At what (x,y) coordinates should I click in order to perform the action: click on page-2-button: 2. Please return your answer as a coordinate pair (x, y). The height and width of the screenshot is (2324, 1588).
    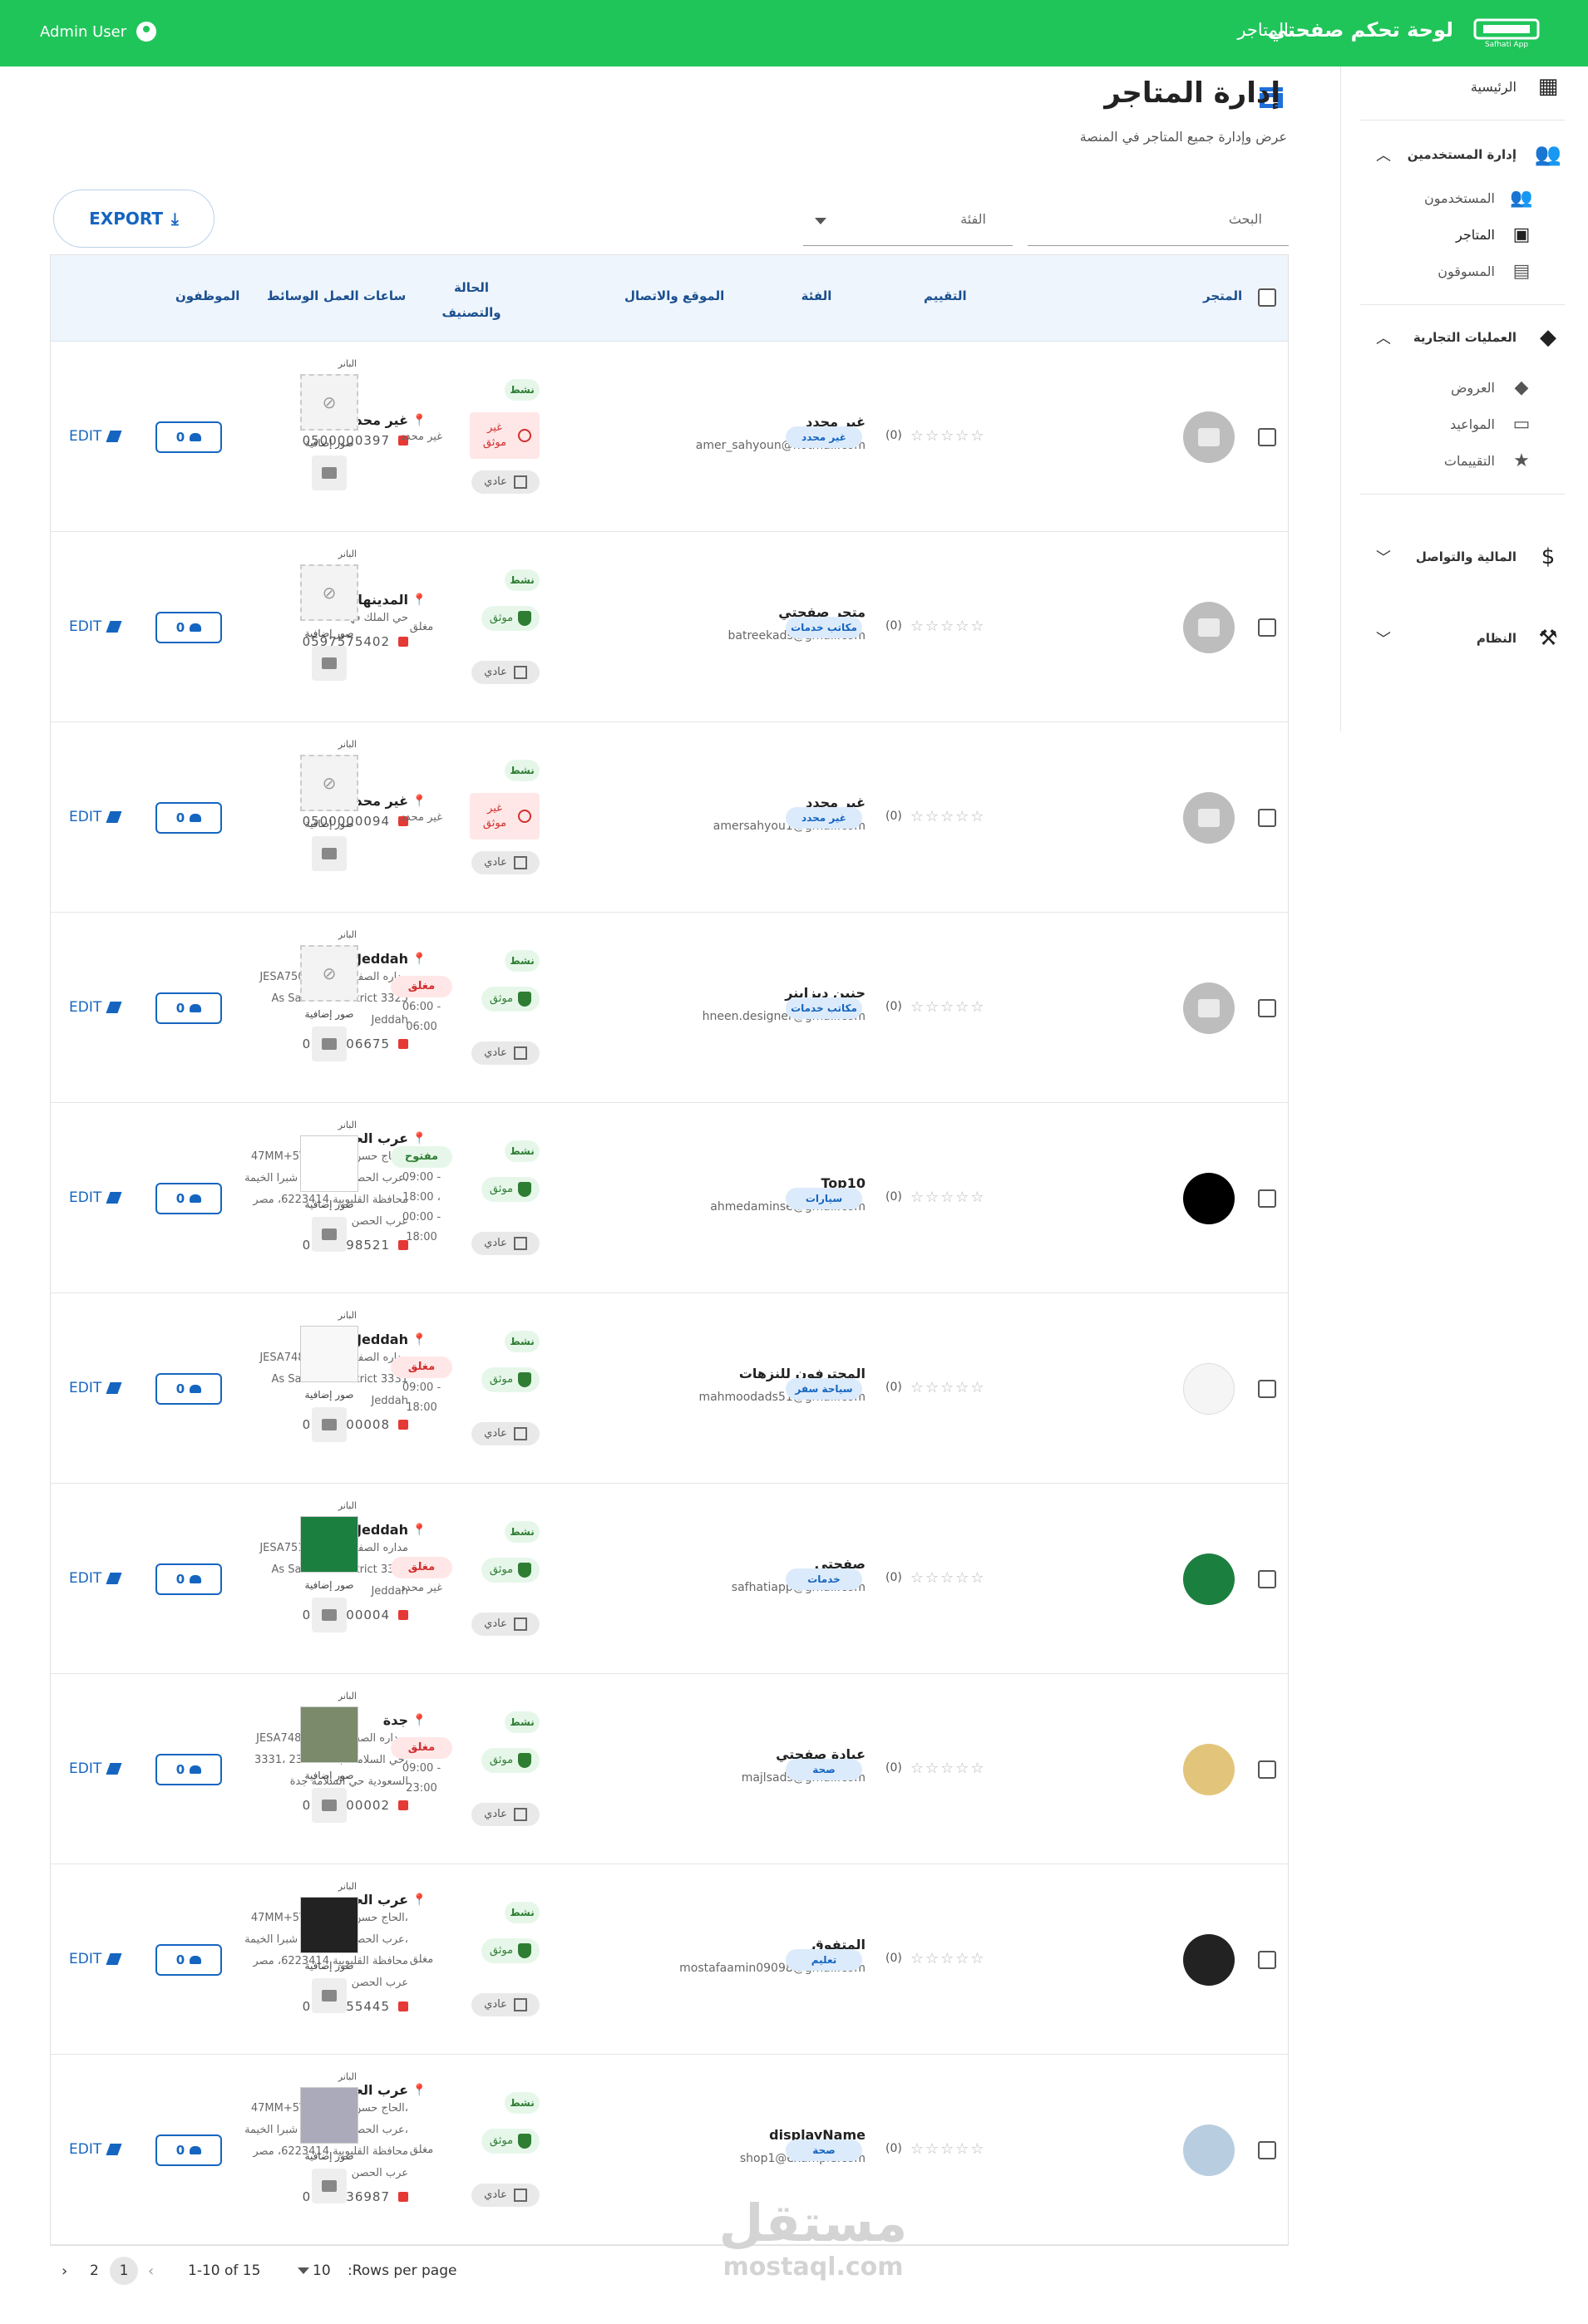
    Looking at the image, I should click on (94, 2270).